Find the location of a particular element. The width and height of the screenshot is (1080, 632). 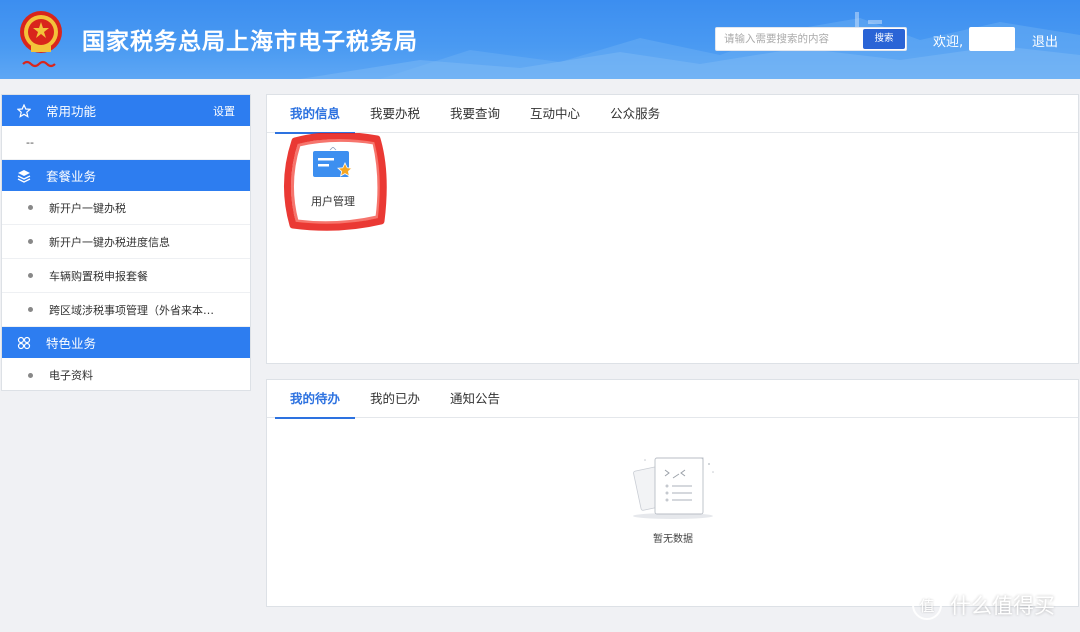

user-management-app: 用户管理 is located at coordinates (333, 178).